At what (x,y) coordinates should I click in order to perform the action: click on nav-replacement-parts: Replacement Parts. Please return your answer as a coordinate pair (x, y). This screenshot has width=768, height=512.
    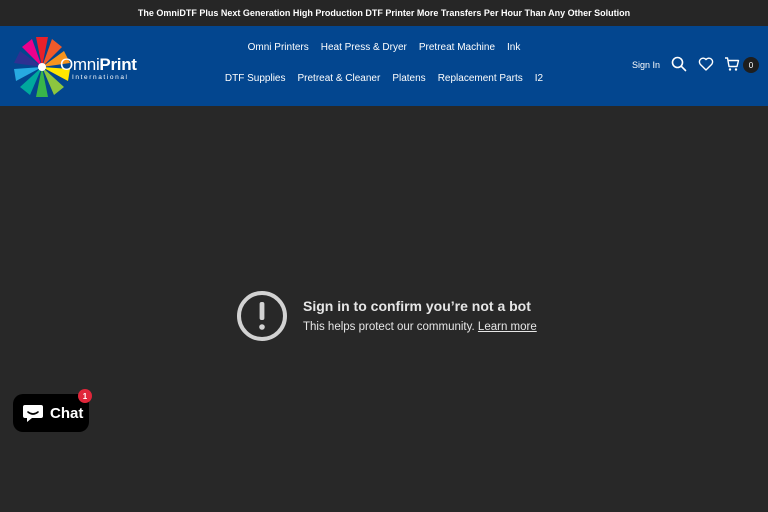
    Looking at the image, I should click on (480, 78).